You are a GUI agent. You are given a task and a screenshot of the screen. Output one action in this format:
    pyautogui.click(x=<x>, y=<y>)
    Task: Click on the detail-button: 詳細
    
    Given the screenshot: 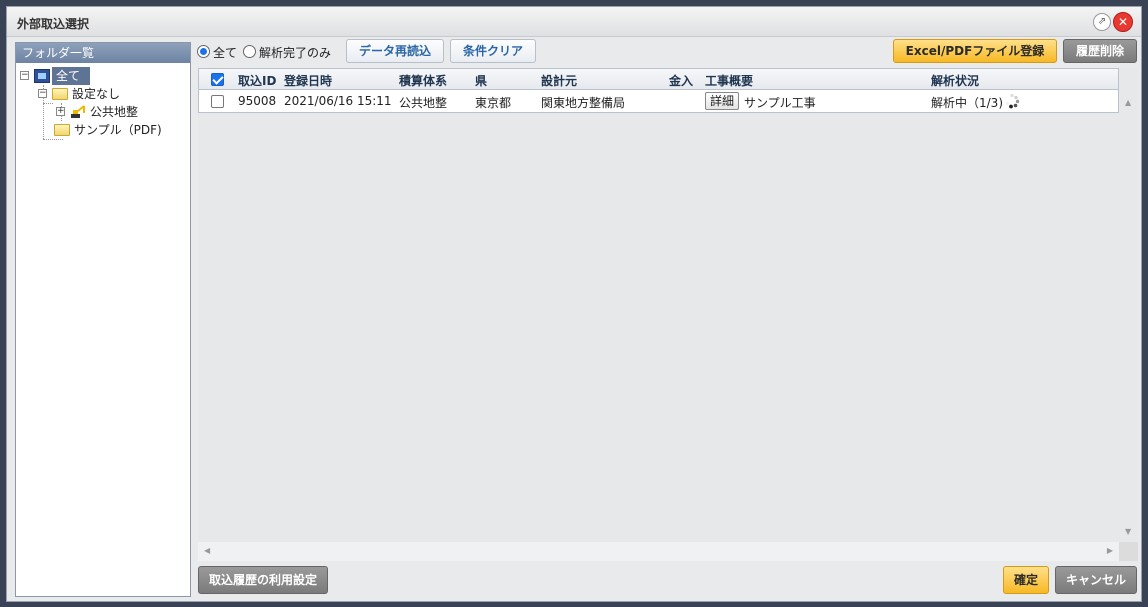 What is the action you would take?
    pyautogui.click(x=722, y=101)
    